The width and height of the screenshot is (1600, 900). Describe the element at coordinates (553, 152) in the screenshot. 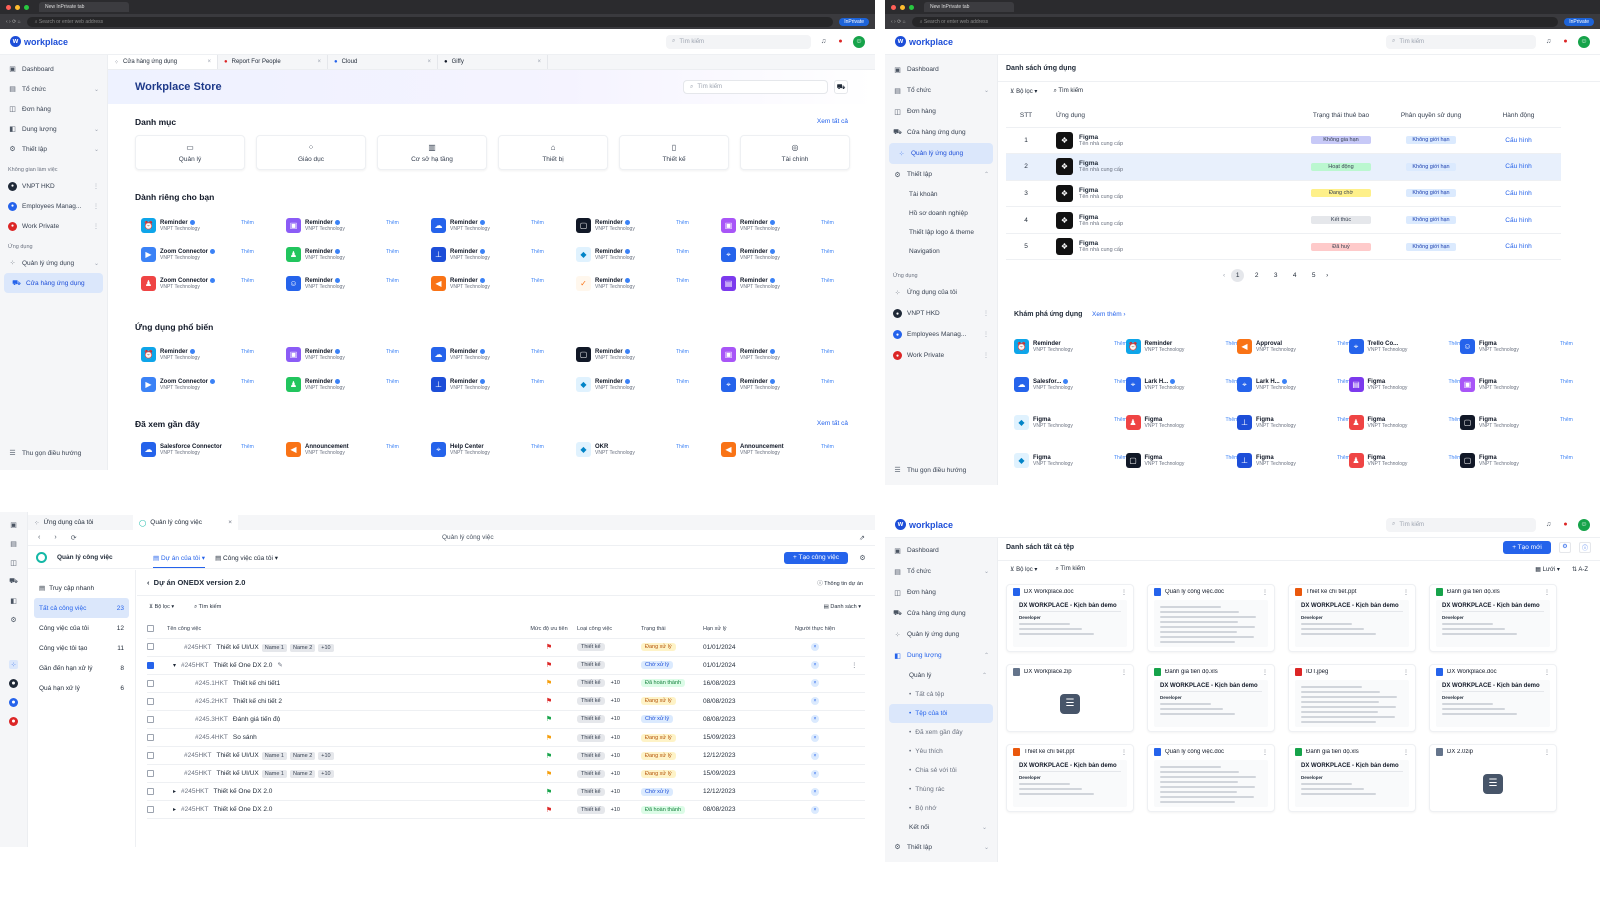

I see `category-thiet-bi: ⌂ Thiết bị` at that location.